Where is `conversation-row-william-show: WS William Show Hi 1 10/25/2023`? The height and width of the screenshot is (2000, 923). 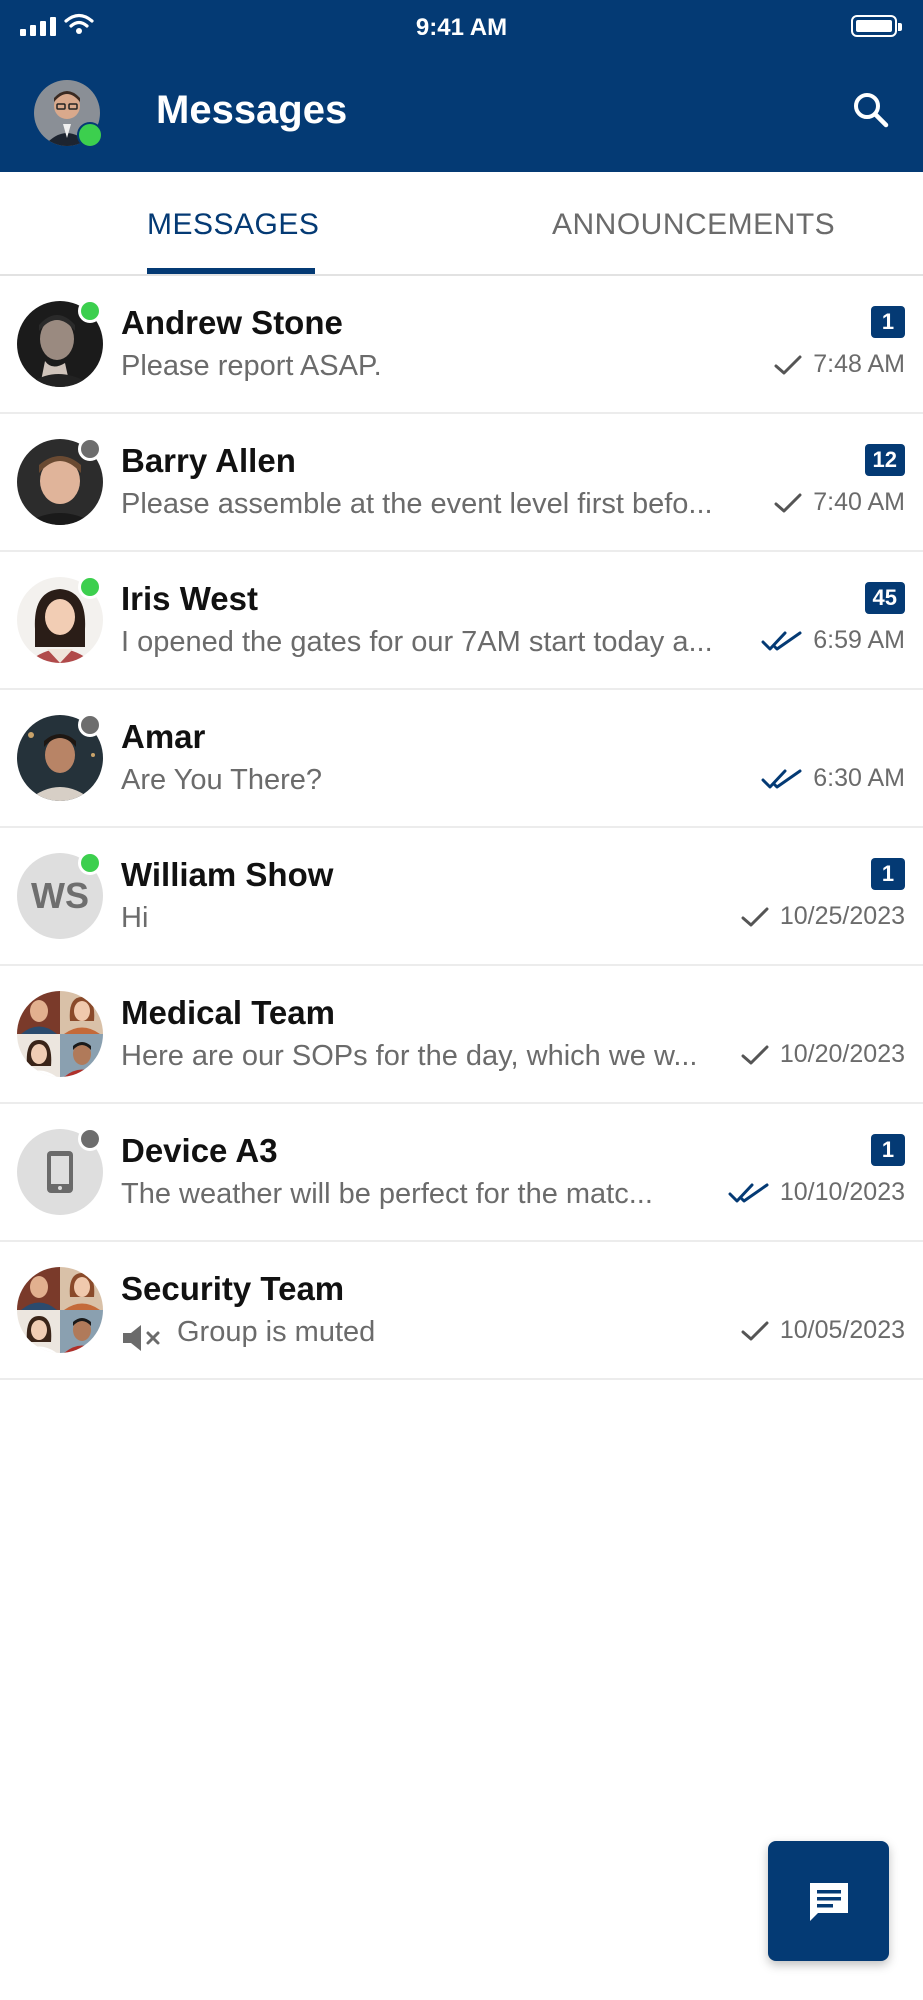 conversation-row-william-show: WS William Show Hi 1 10/25/2023 is located at coordinates (461, 897).